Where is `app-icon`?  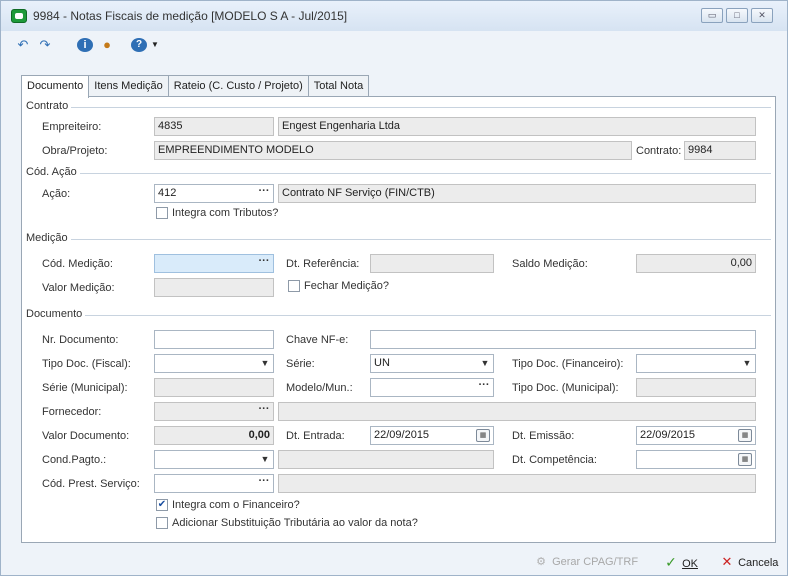
app-icon is located at coordinates (19, 16).